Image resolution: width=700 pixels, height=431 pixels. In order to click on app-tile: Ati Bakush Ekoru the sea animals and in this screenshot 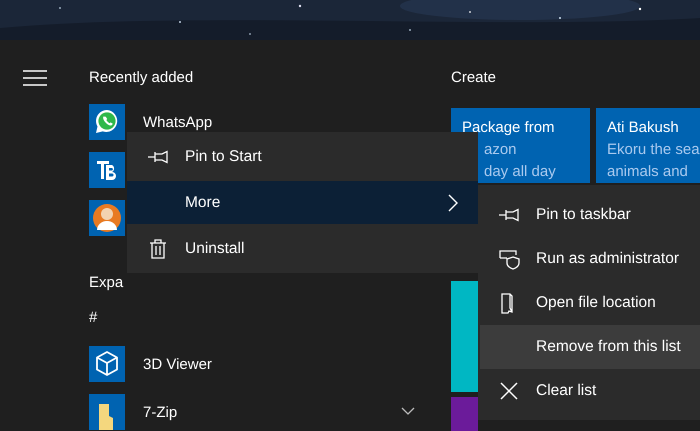, I will do `click(648, 145)`.